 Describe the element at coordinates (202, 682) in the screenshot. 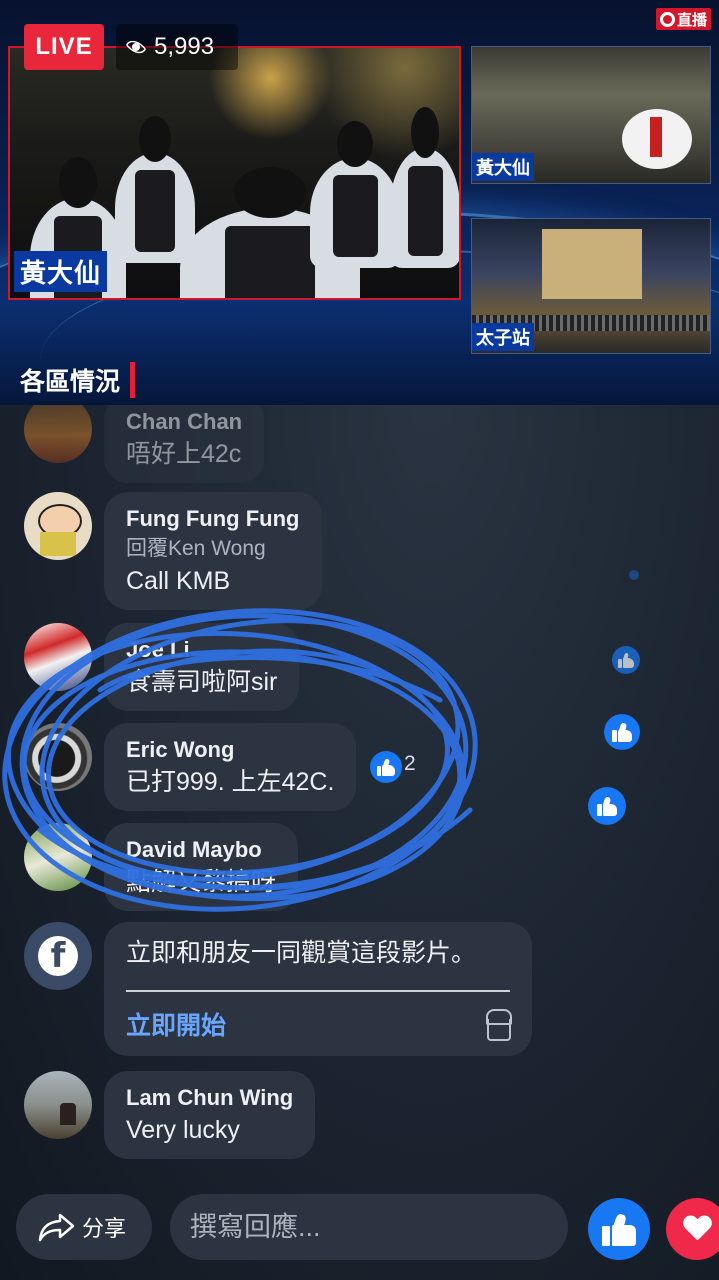

I see `comment-text: 食壽司啦阿sir` at that location.